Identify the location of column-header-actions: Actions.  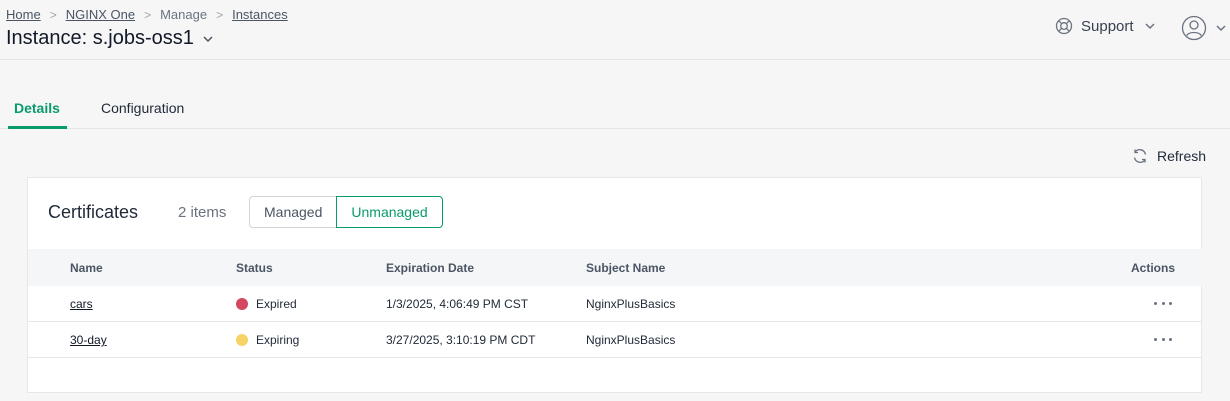
(1153, 268).